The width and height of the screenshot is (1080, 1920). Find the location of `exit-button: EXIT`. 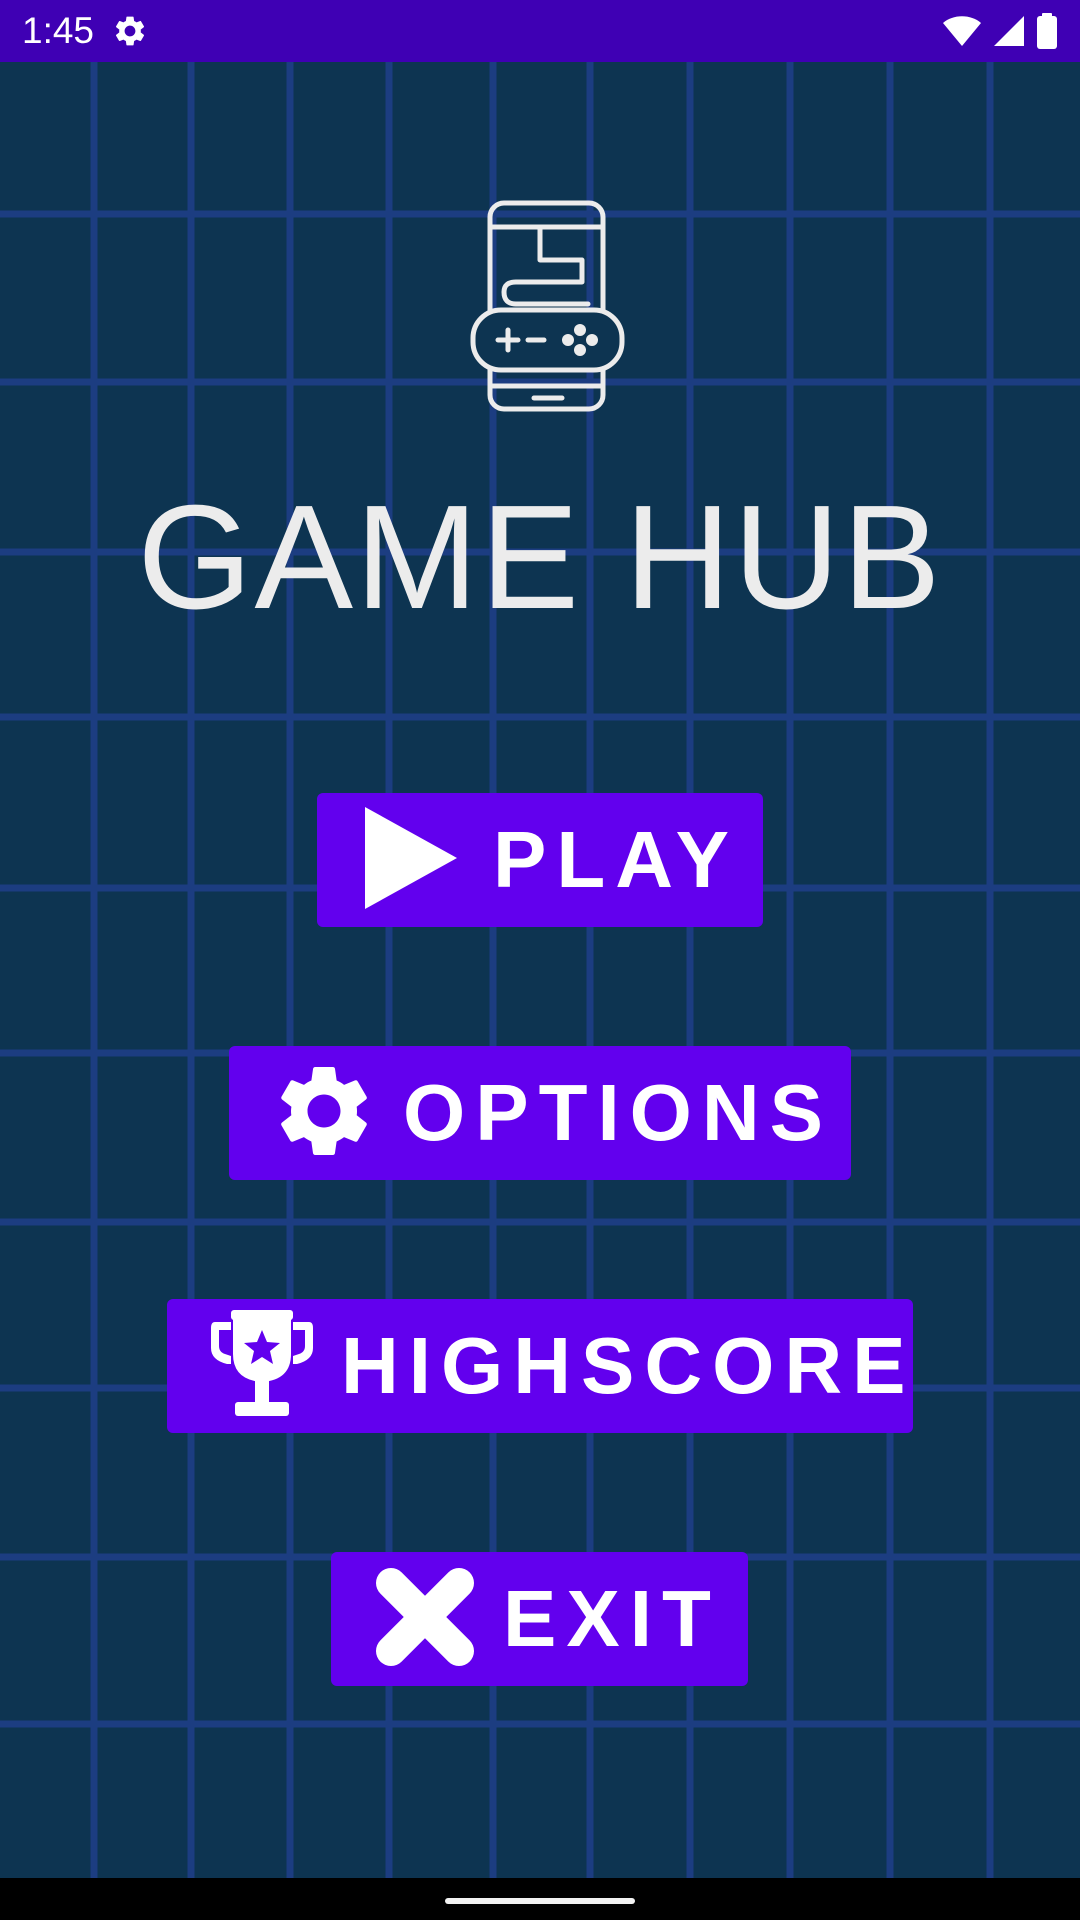

exit-button: EXIT is located at coordinates (539, 1619).